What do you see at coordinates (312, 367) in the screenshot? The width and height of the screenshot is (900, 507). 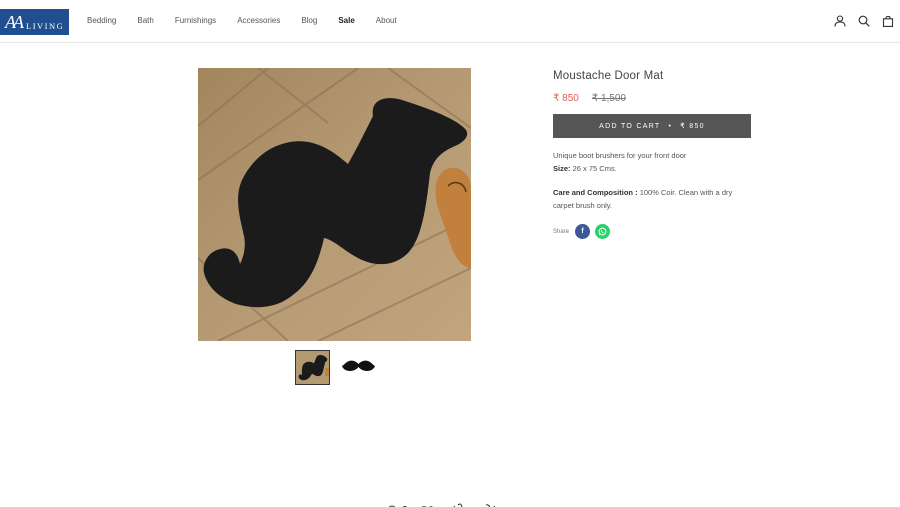 I see `mat-photo-thumbnail` at bounding box center [312, 367].